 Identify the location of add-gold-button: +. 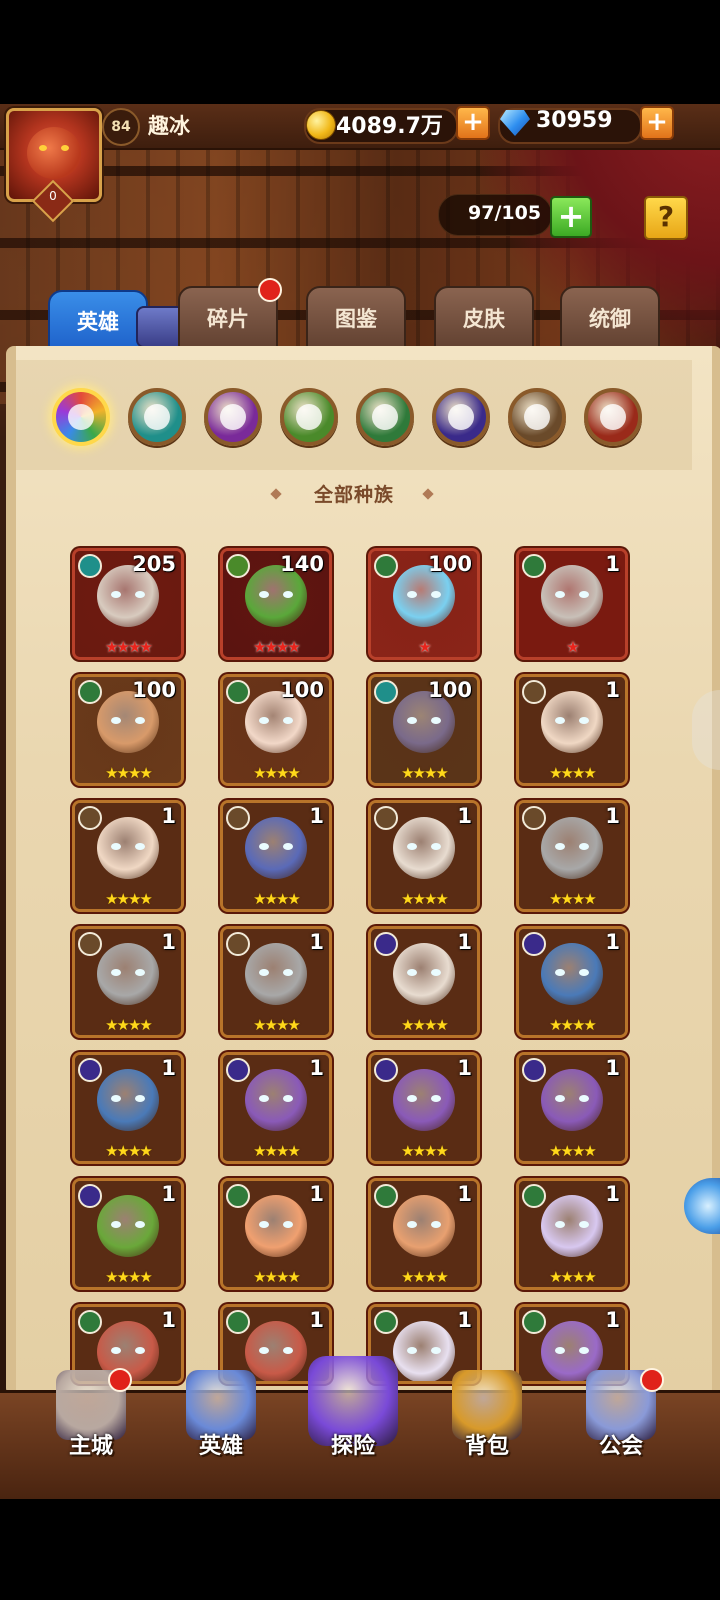
(473, 123).